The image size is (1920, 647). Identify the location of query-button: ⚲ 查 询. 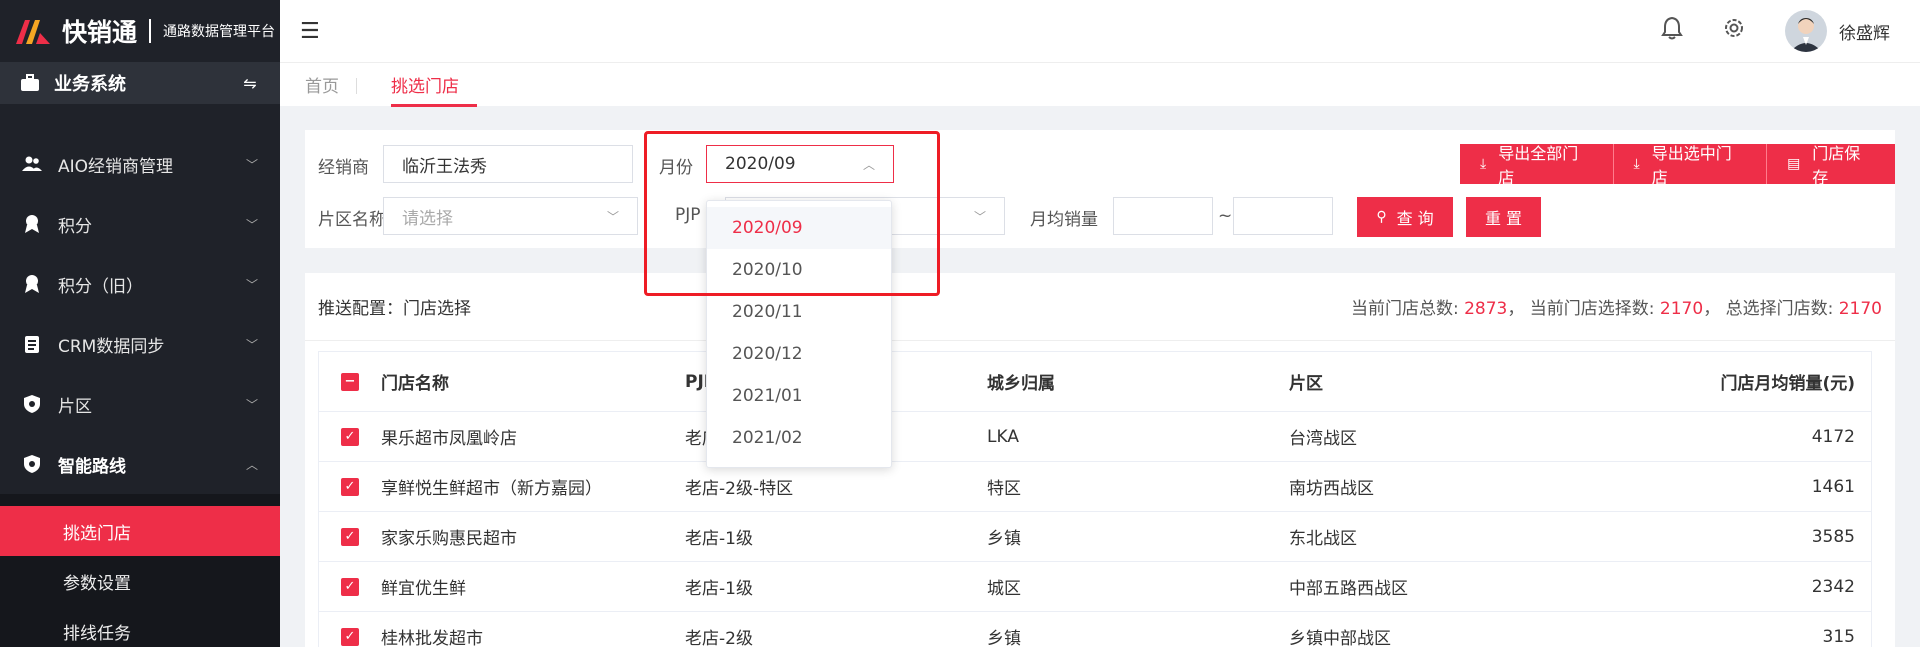
(1405, 217).